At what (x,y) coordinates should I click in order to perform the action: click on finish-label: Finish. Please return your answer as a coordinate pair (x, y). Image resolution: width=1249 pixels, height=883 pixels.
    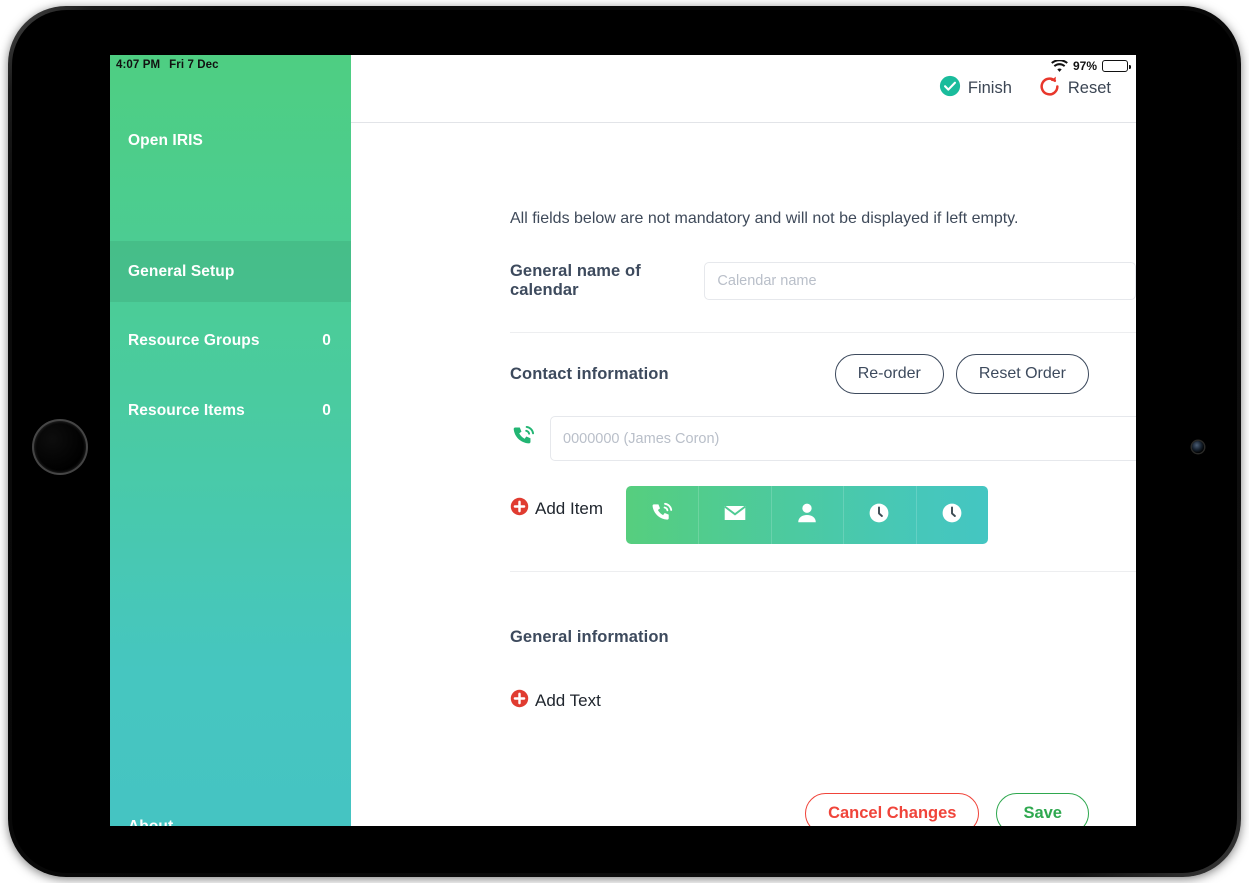
    Looking at the image, I should click on (989, 88).